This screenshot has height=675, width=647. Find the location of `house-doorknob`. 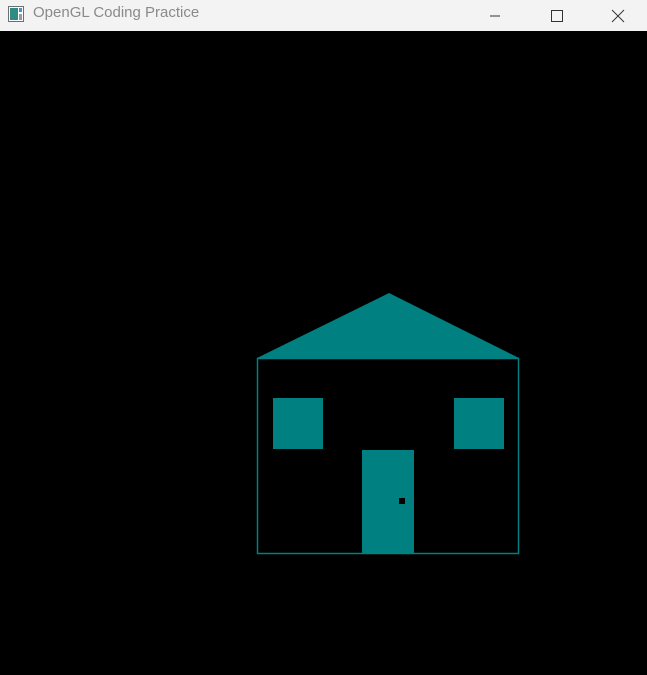

house-doorknob is located at coordinates (402, 501).